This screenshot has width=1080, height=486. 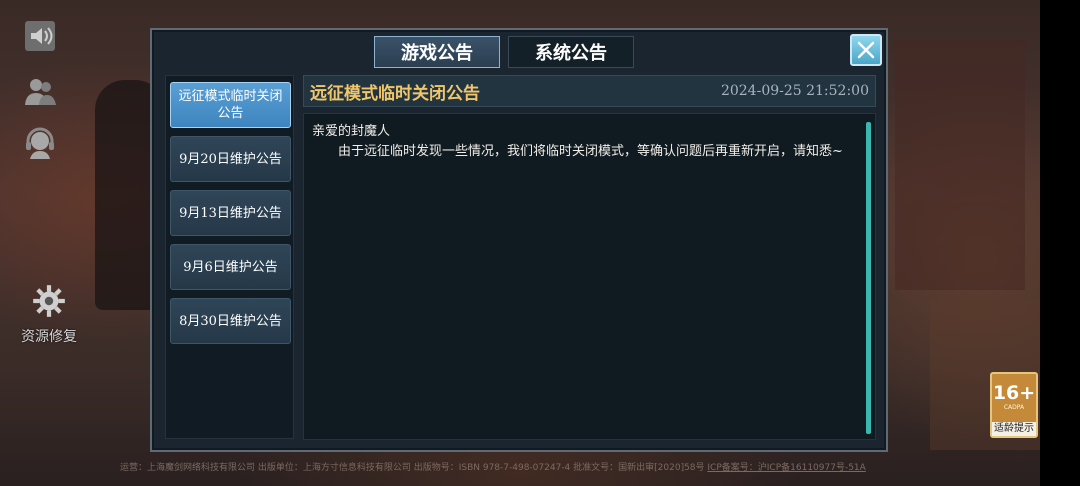 I want to click on list-item-sep6-maintenance: 9月6日维护公告, so click(x=230, y=267).